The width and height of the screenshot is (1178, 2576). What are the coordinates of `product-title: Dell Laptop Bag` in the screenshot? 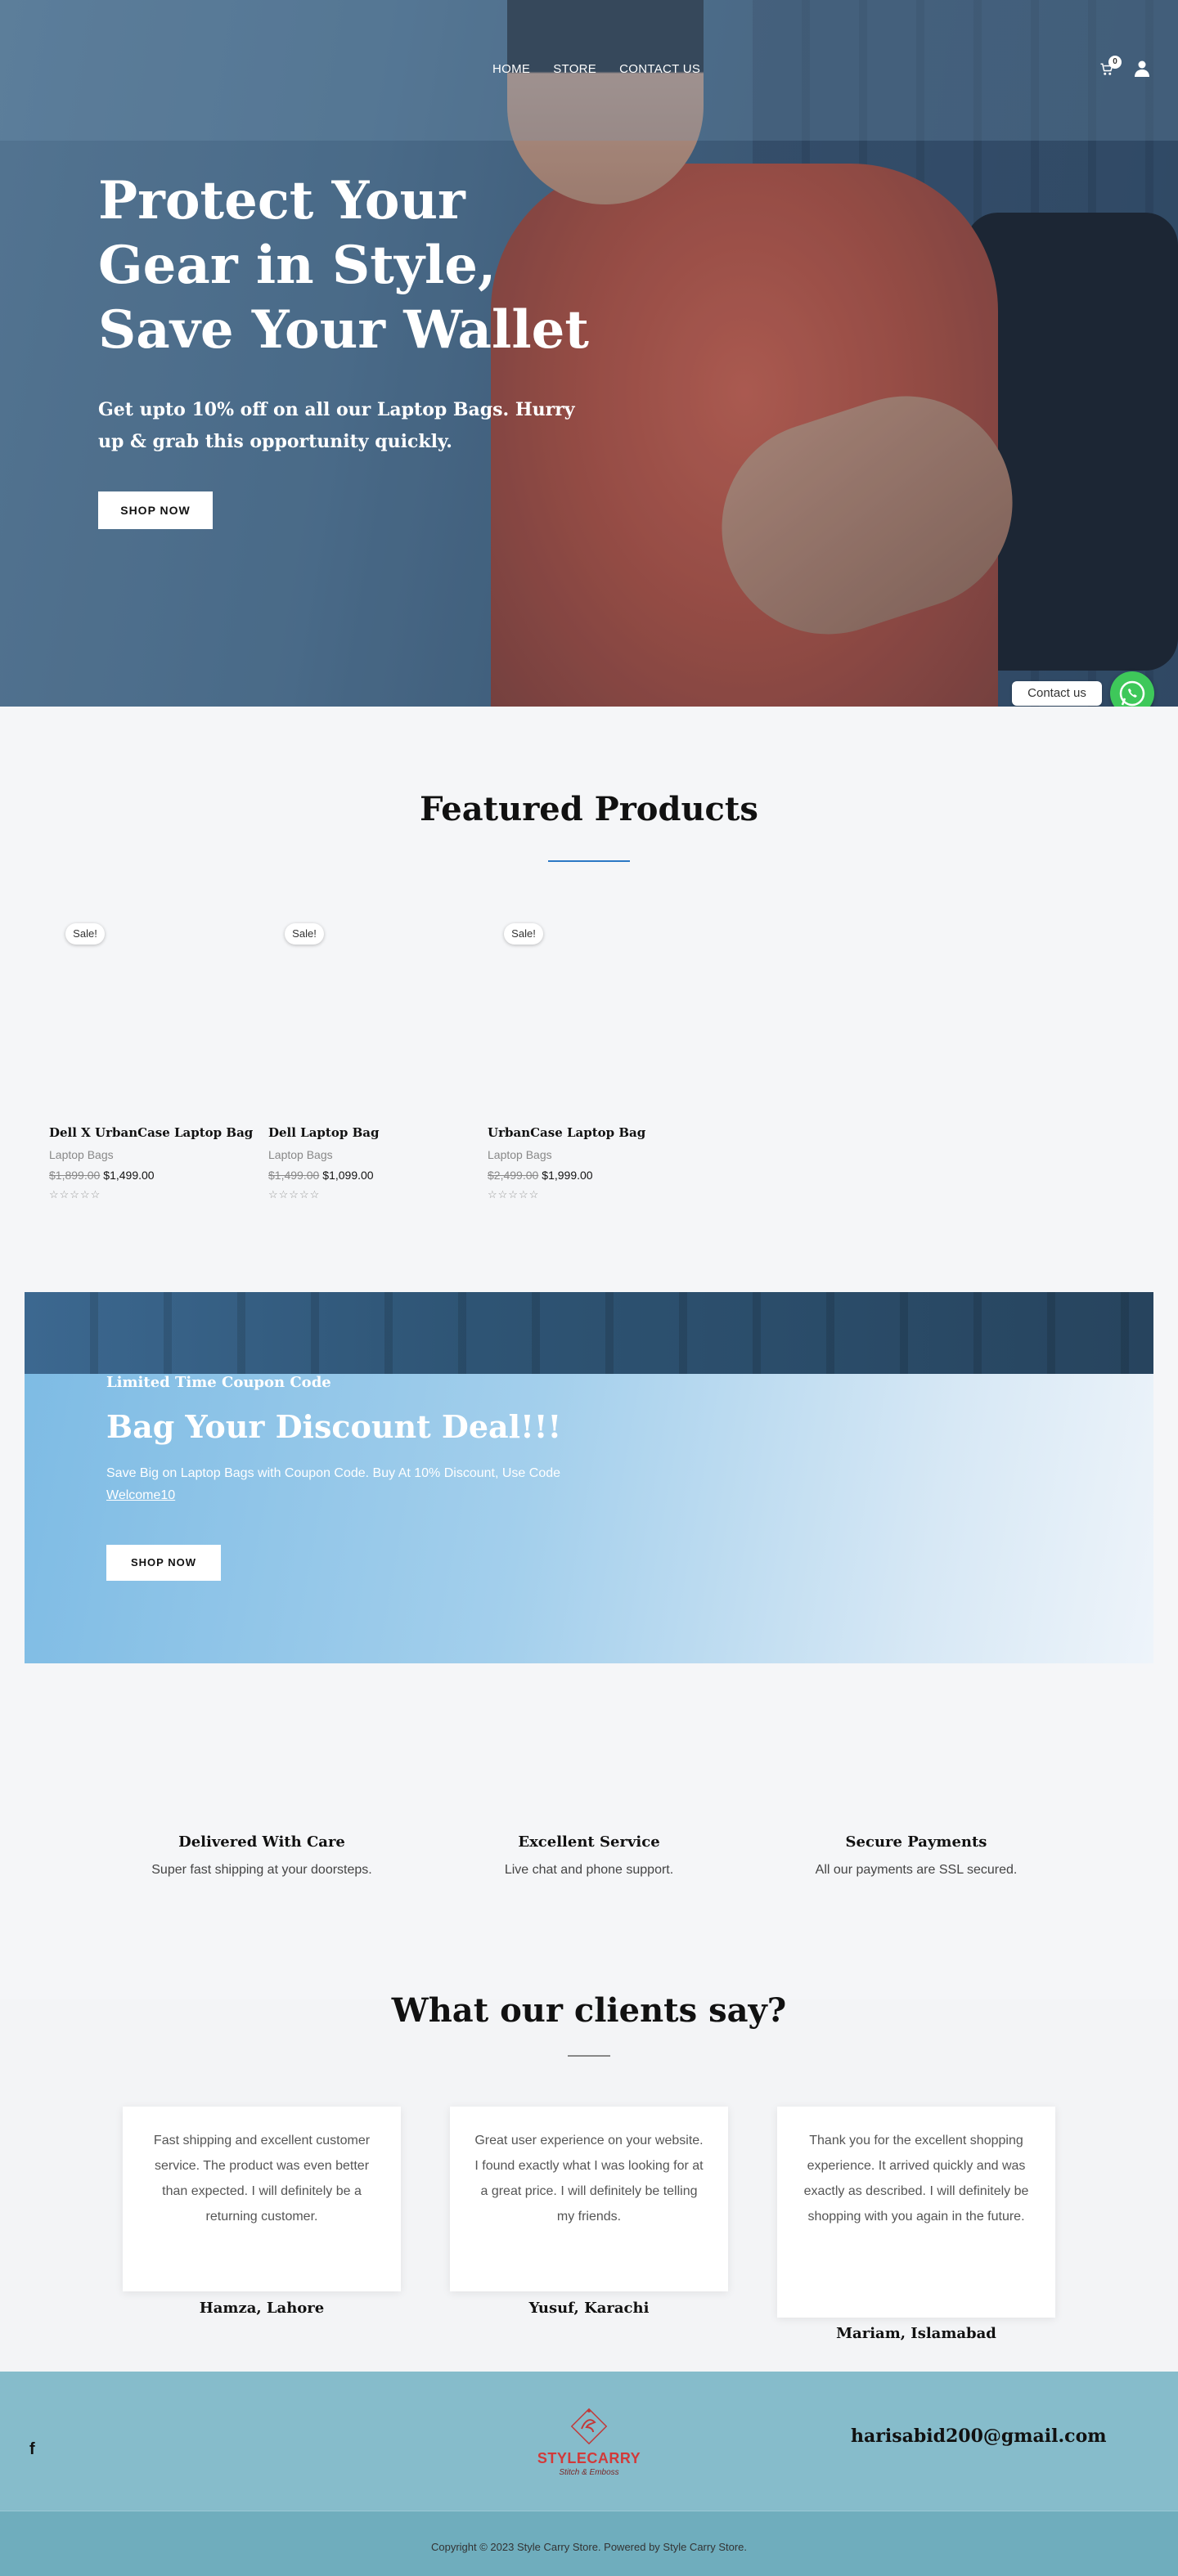 It's located at (323, 1132).